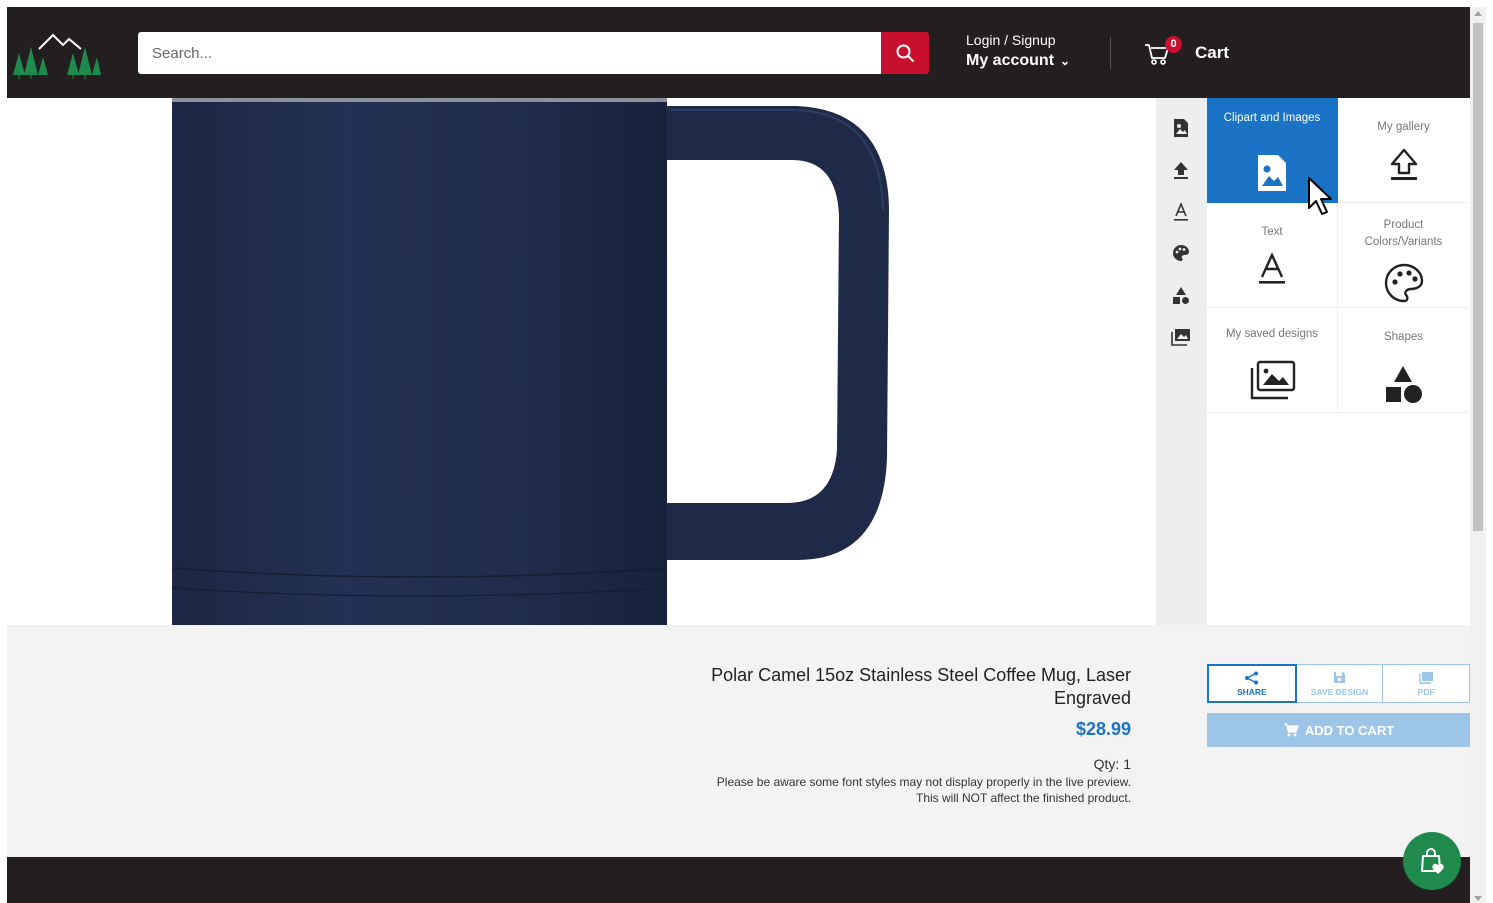 Image resolution: width=1493 pixels, height=903 pixels. Describe the element at coordinates (1173, 44) in the screenshot. I see `cart-count-badge: 0` at that location.